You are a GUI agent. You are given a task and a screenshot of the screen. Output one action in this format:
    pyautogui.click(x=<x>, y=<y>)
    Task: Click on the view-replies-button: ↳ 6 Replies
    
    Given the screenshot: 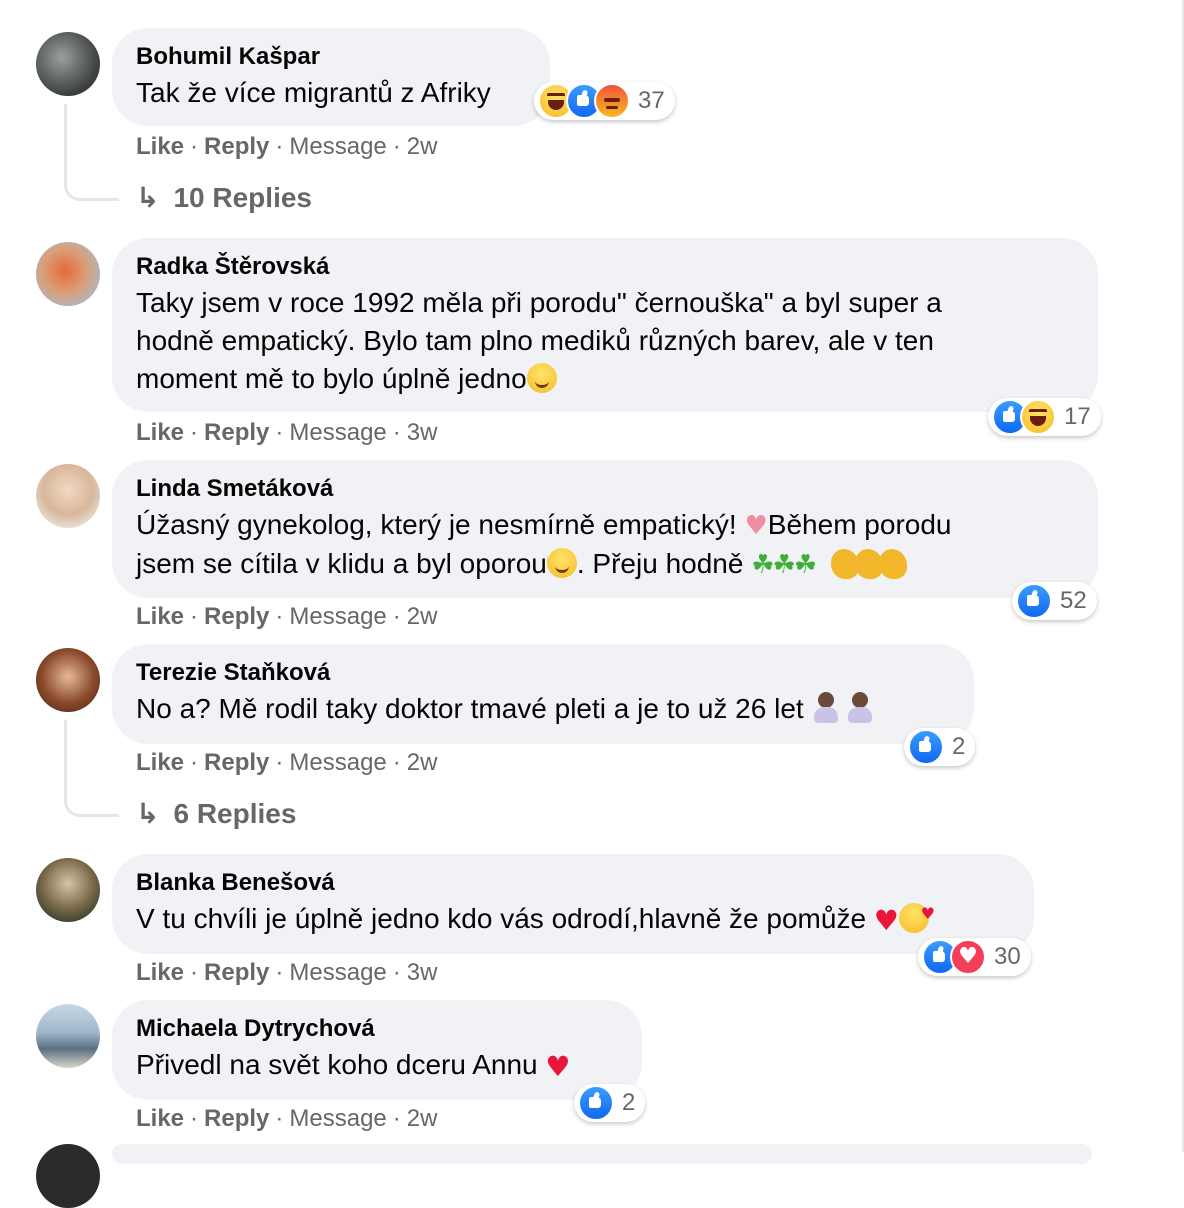 What is the action you would take?
    pyautogui.click(x=216, y=814)
    